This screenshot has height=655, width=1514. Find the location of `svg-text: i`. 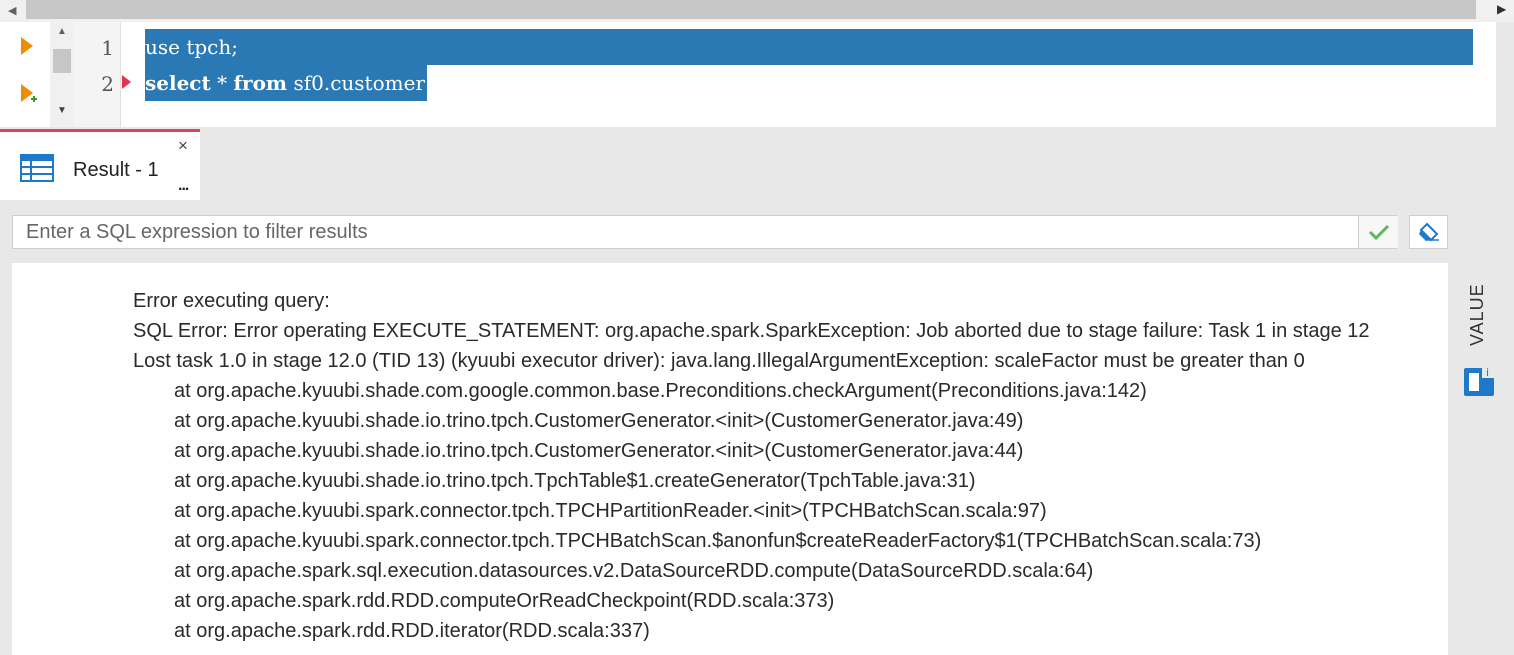

svg-text: i is located at coordinates (1487, 372).